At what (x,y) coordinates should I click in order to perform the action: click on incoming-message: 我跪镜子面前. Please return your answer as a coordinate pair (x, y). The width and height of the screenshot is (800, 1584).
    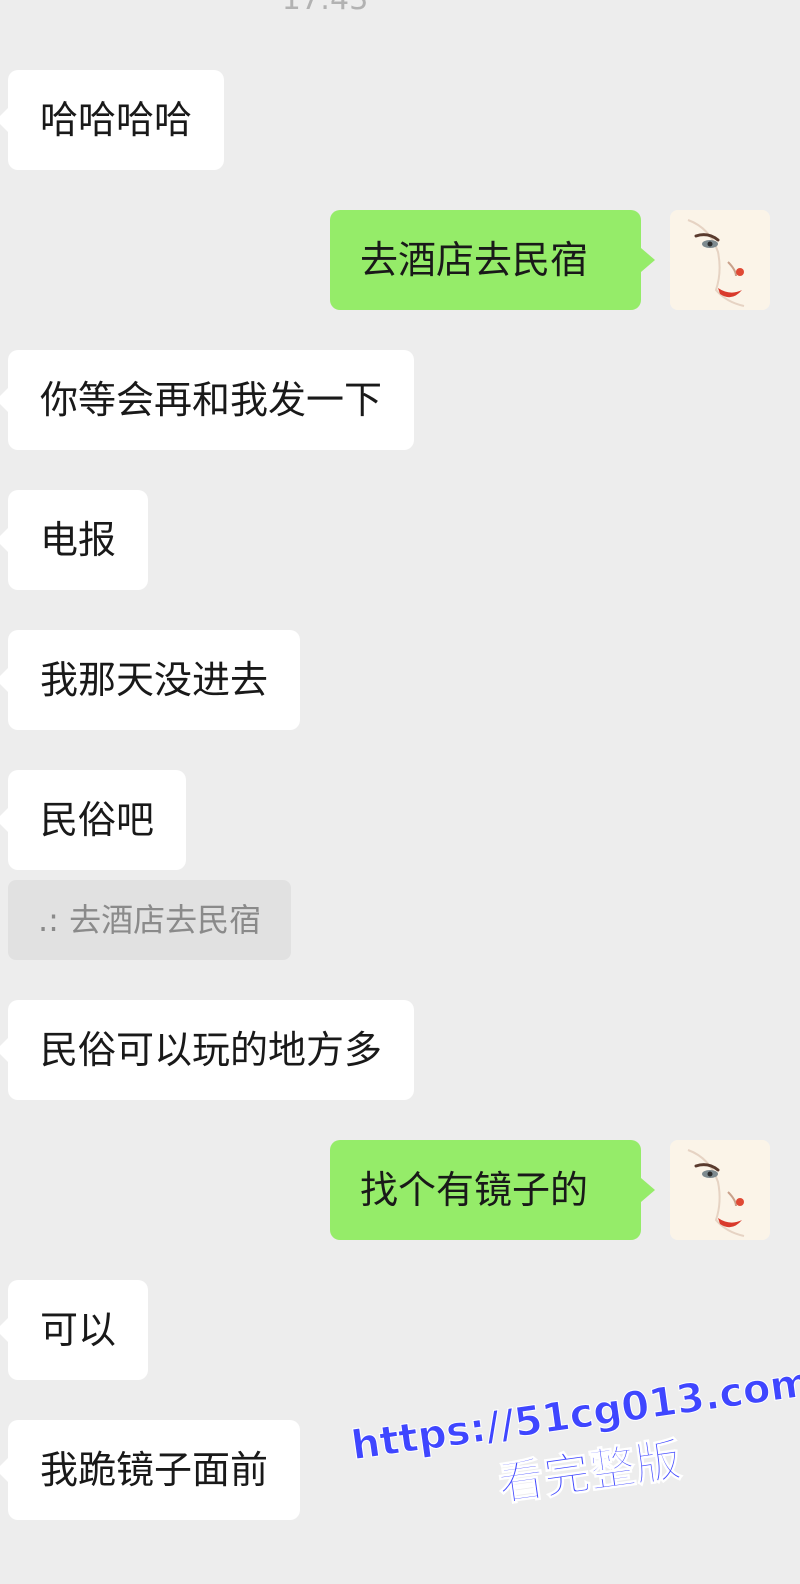
    Looking at the image, I should click on (150, 1470).